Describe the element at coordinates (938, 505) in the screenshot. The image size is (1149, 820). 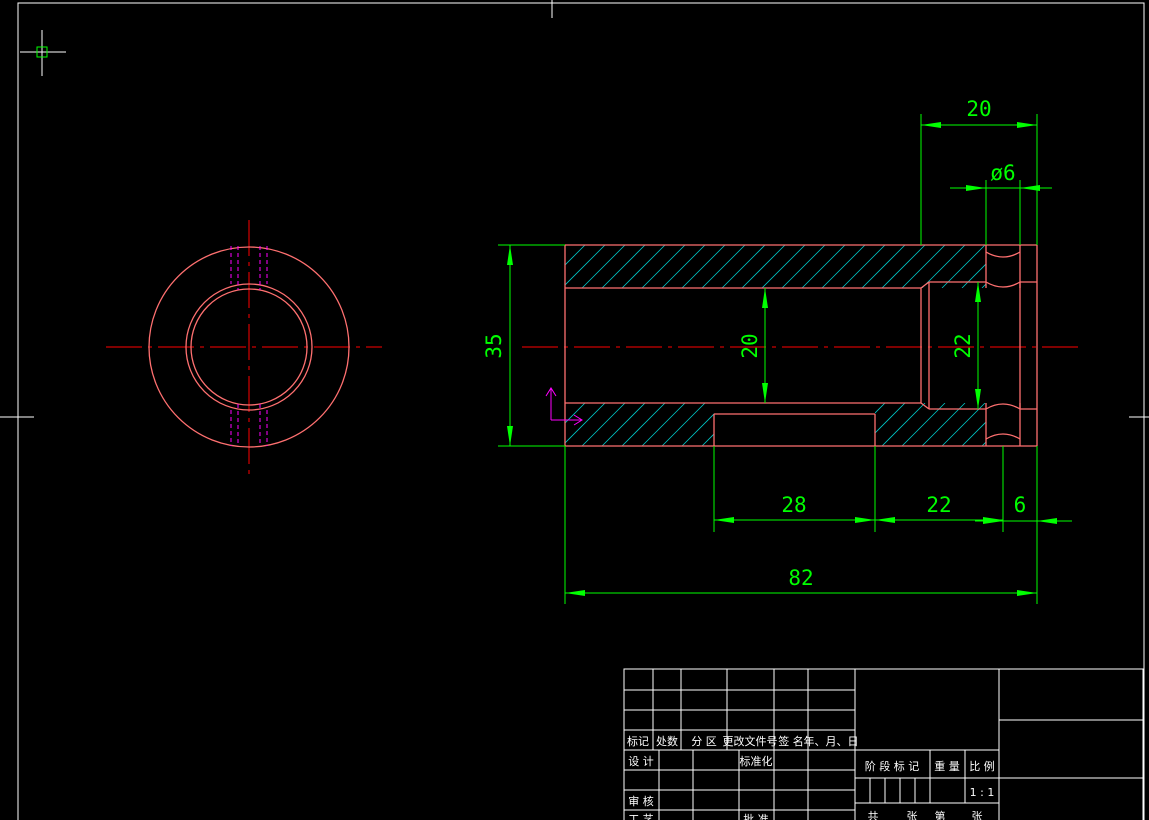
I see `dim-mid-length: 22` at that location.